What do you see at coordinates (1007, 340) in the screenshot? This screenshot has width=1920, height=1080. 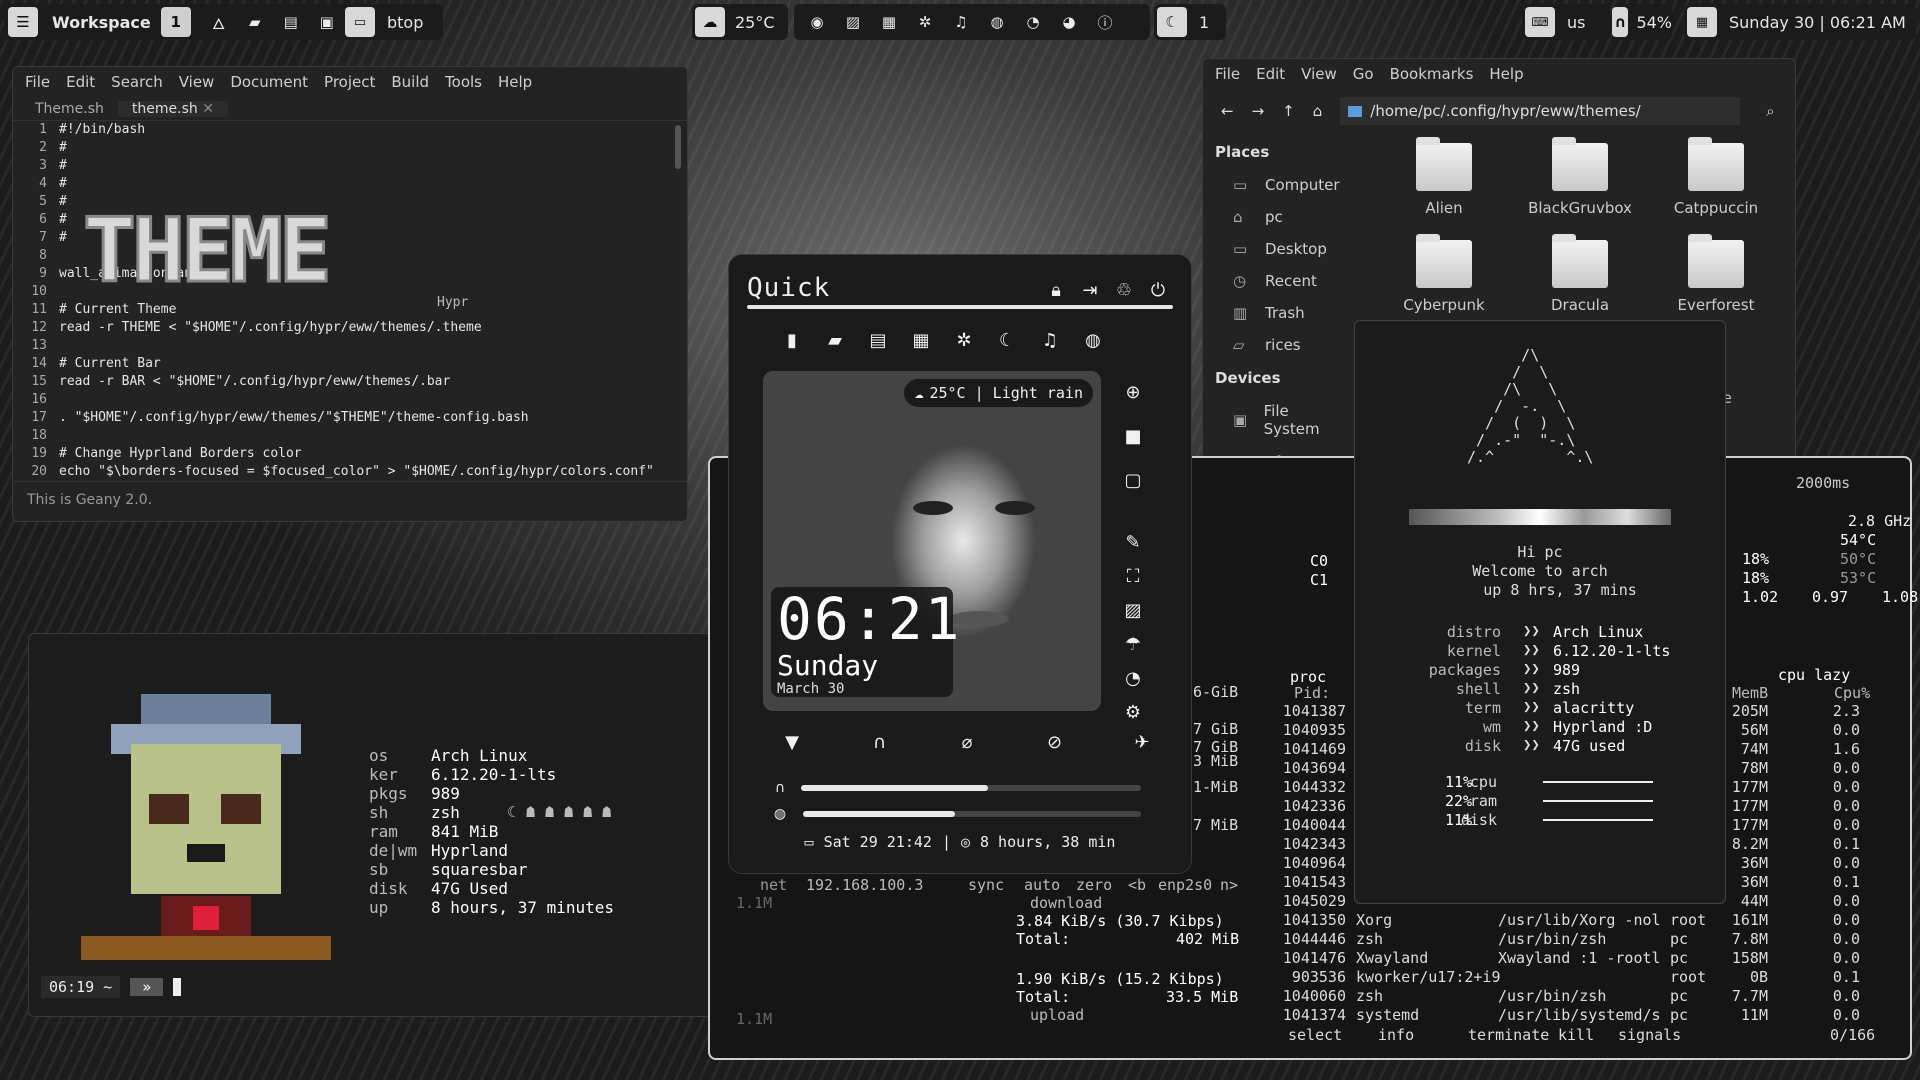 I see `moon-icon: ☾` at bounding box center [1007, 340].